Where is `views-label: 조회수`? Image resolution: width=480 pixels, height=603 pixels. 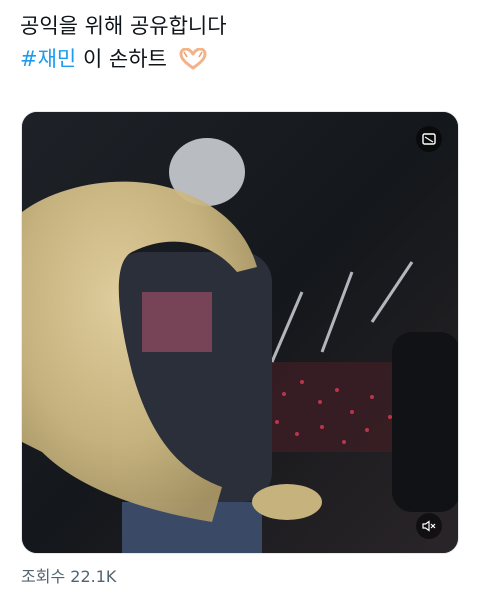 views-label: 조회수 is located at coordinates (43, 576).